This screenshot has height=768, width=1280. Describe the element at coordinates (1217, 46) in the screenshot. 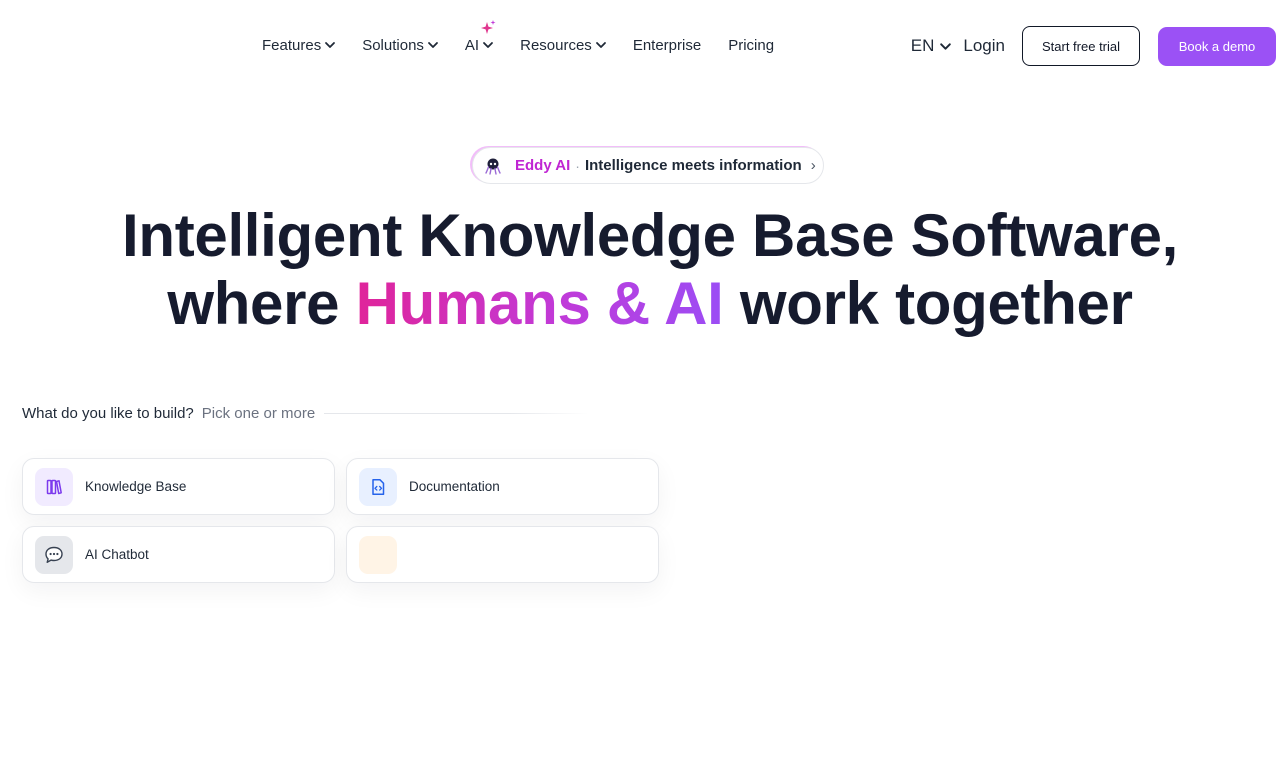

I see `book-a-demo-button: Book a demo` at that location.